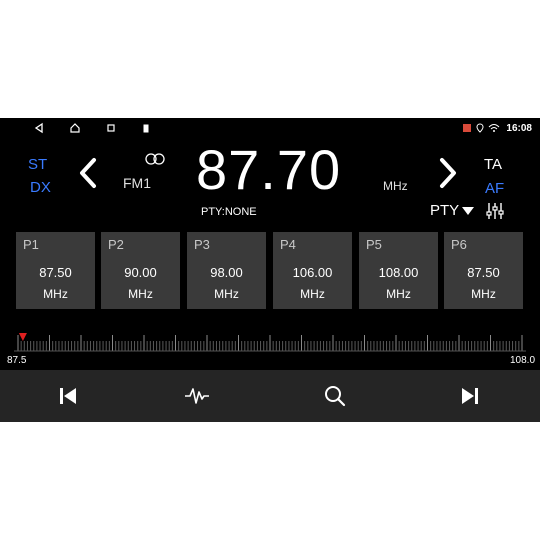  What do you see at coordinates (494, 188) in the screenshot?
I see `af-toggle: AF` at bounding box center [494, 188].